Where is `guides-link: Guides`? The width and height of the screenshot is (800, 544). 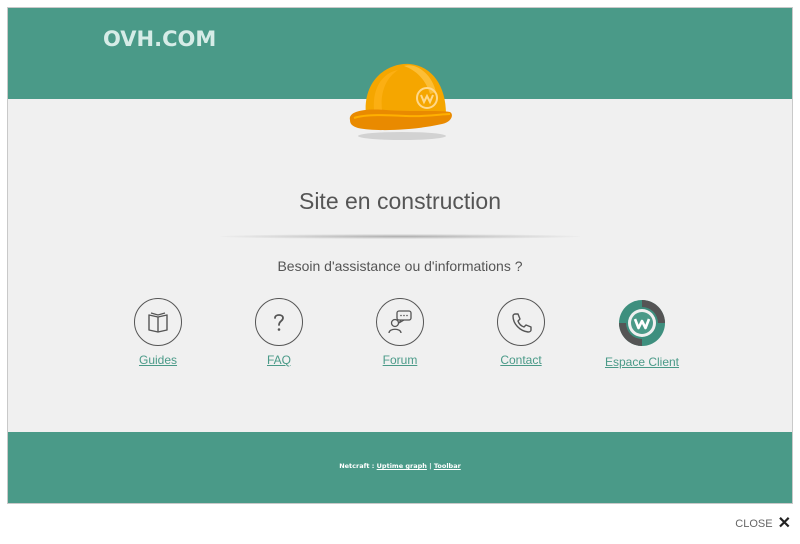 guides-link: Guides is located at coordinates (158, 332).